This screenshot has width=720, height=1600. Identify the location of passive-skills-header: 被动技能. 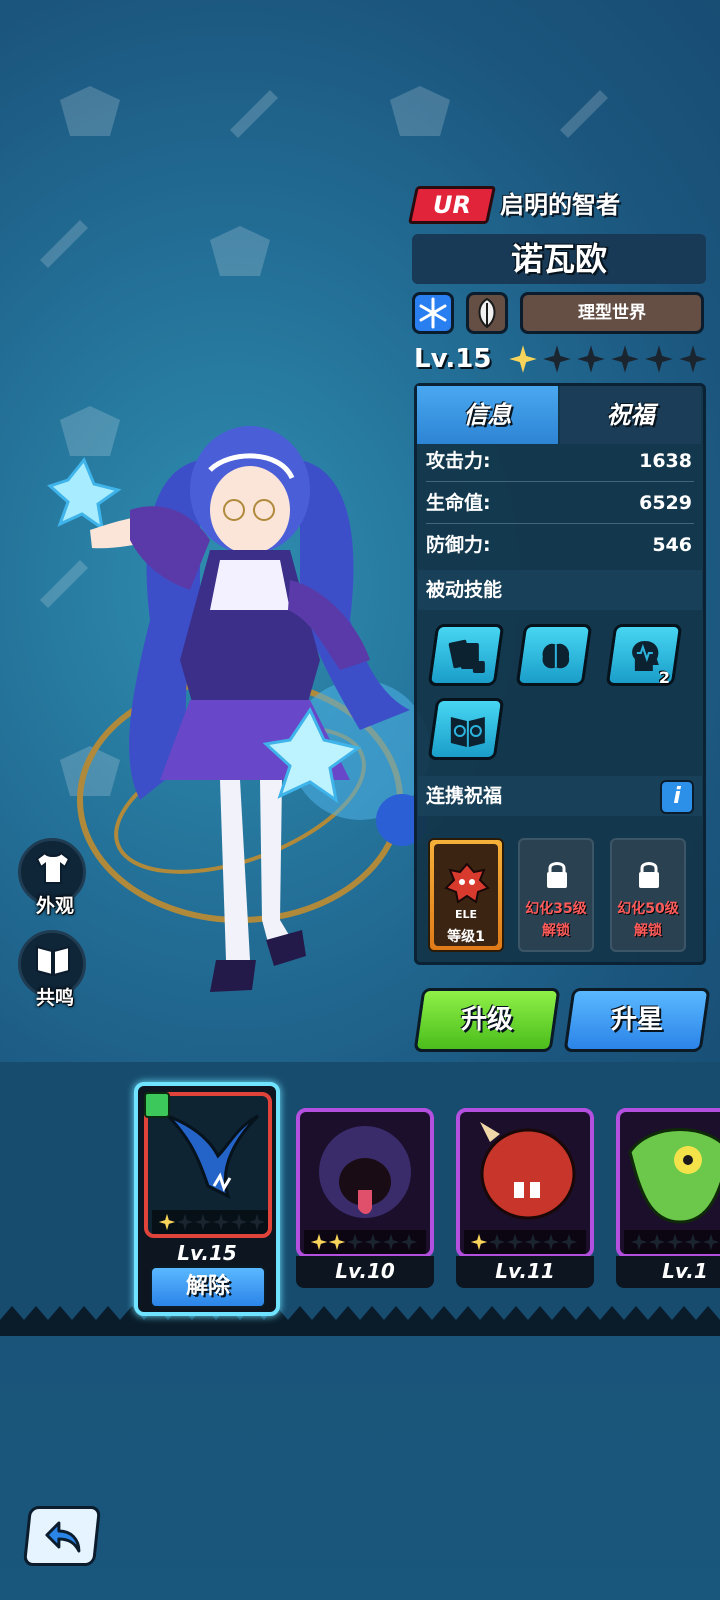
(560, 590).